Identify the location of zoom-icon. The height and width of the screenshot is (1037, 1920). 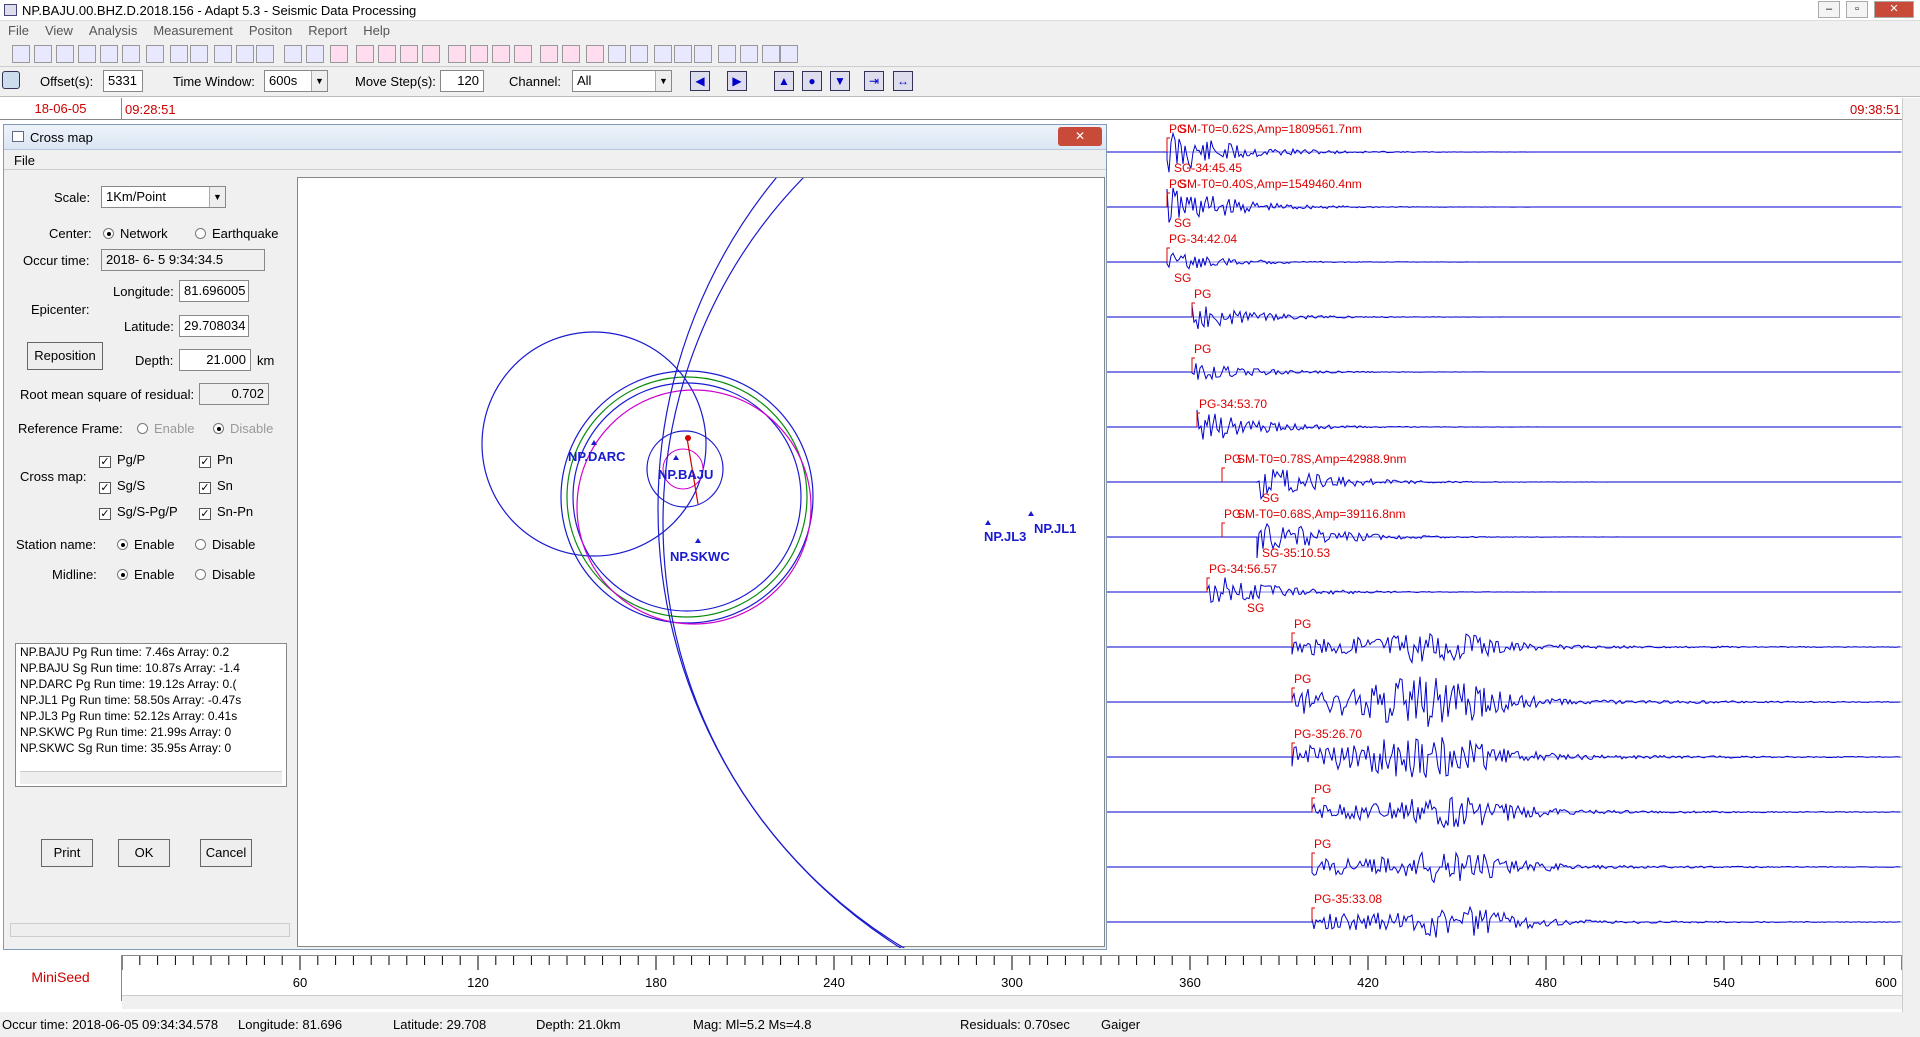
(11, 80).